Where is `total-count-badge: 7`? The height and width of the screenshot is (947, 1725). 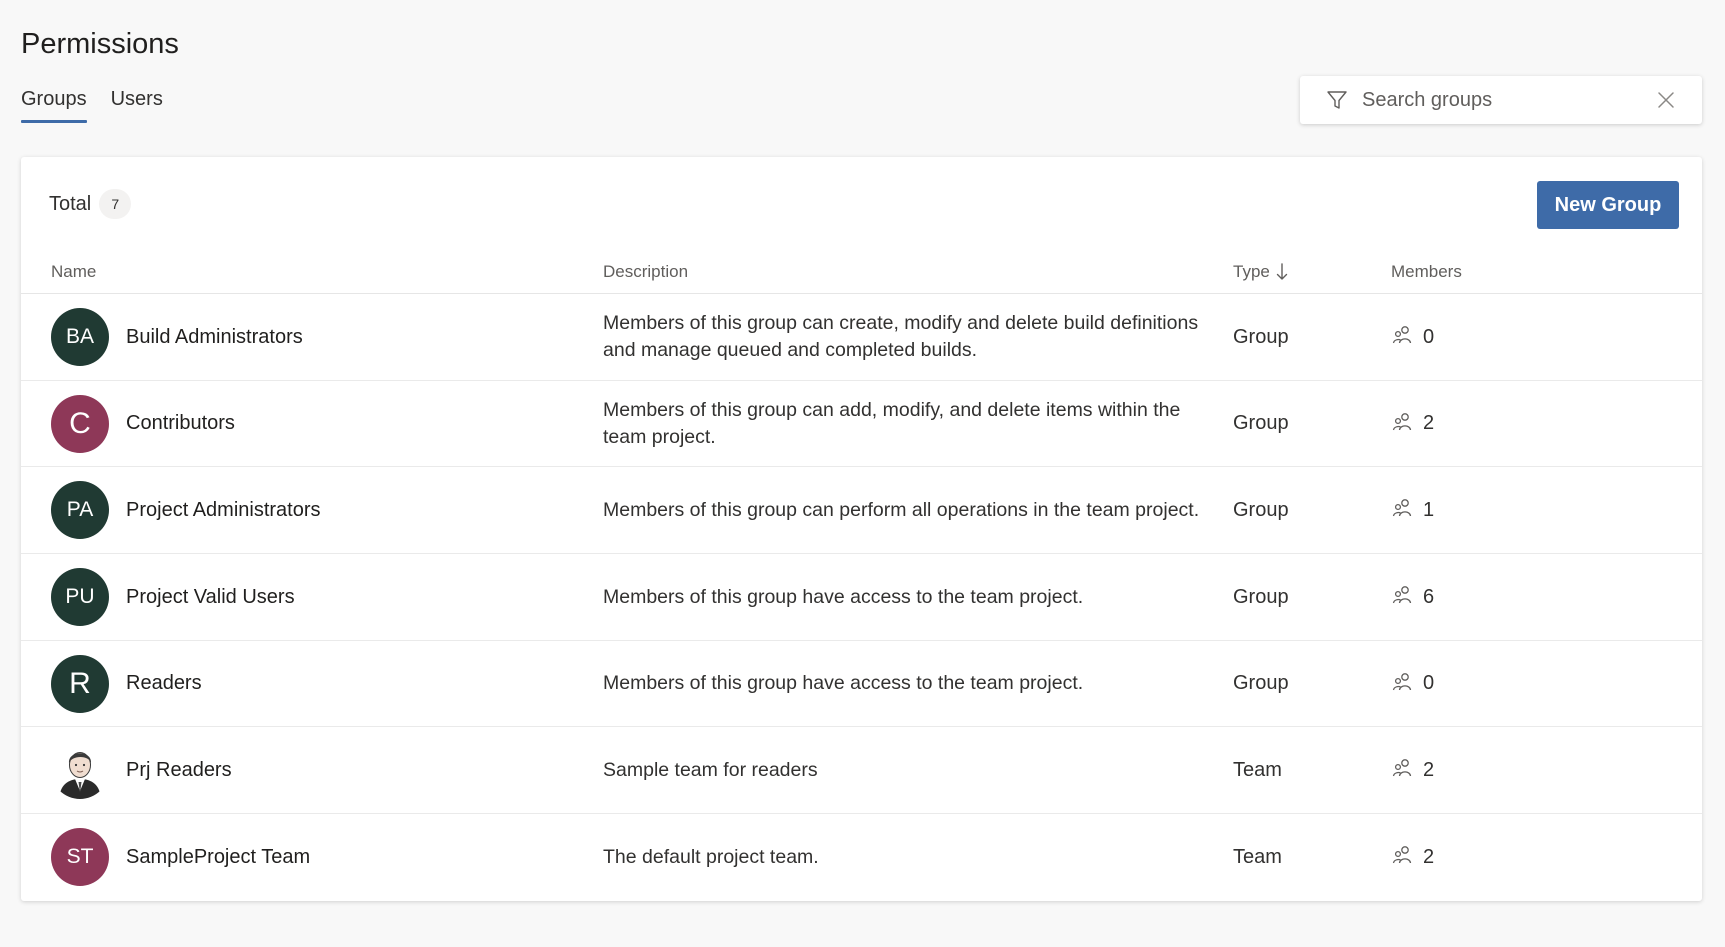
total-count-badge: 7 is located at coordinates (115, 204).